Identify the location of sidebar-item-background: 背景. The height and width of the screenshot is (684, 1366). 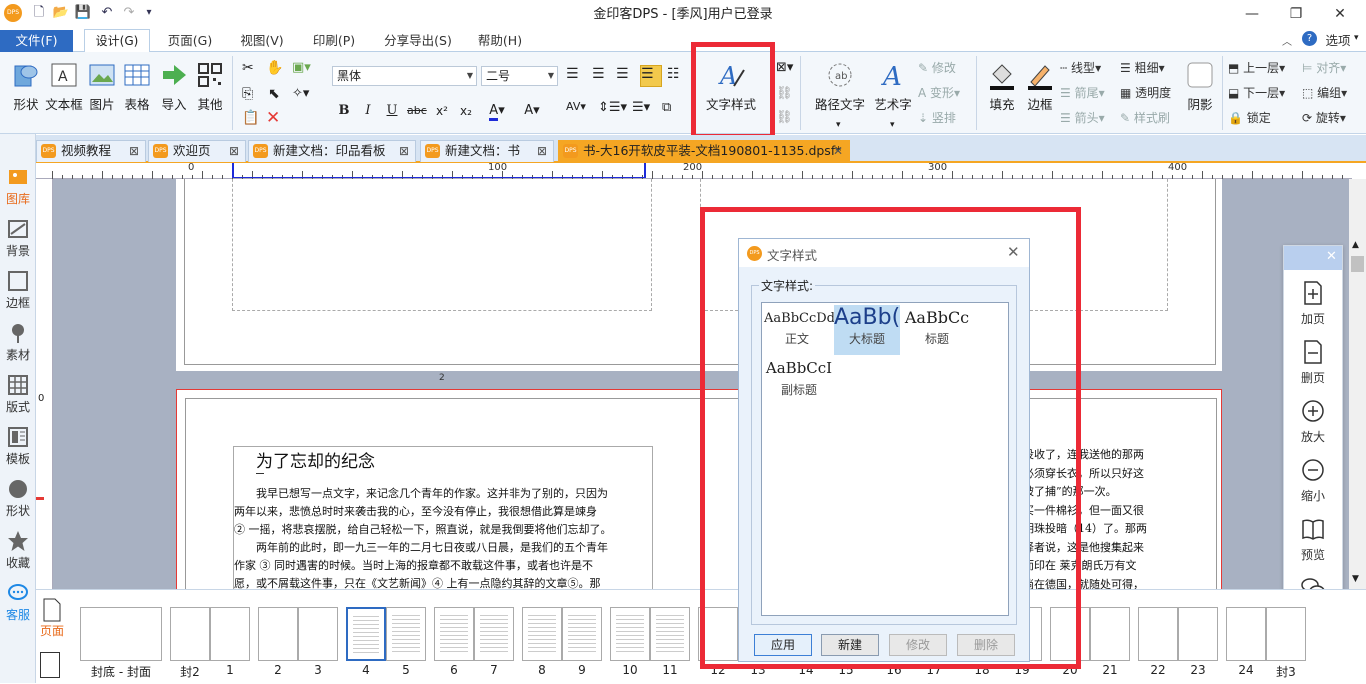
(18, 238).